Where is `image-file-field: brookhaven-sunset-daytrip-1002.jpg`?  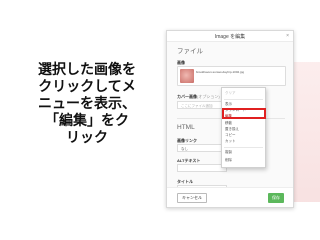 image-file-field: brookhaven-sunset-daytrip-1002.jpg is located at coordinates (231, 76).